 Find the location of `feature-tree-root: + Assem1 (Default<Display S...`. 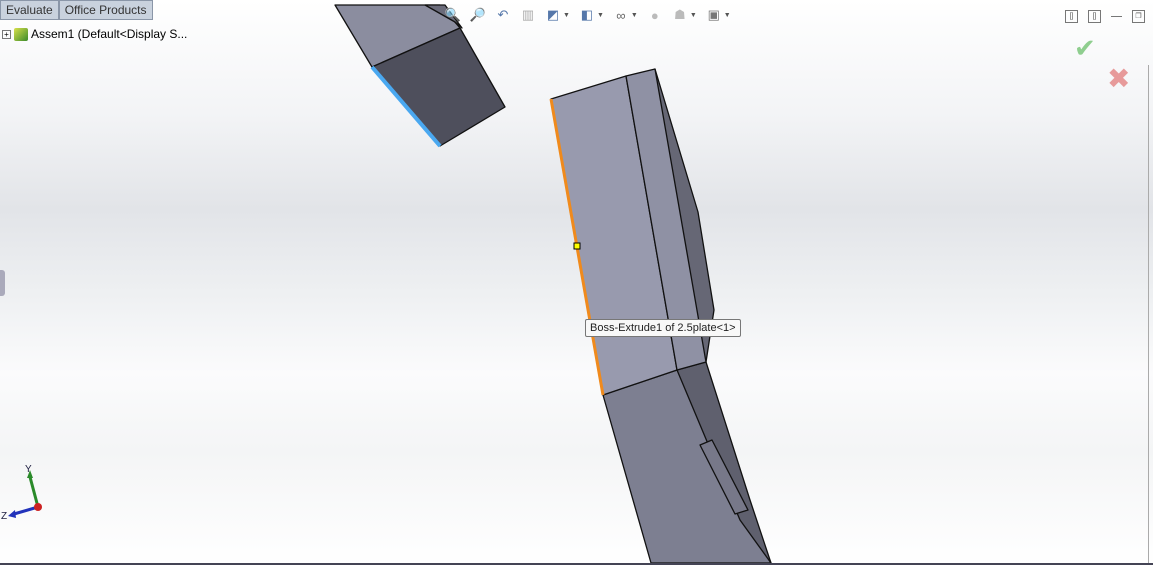

feature-tree-root: + Assem1 (Default<Display S... is located at coordinates (94, 34).